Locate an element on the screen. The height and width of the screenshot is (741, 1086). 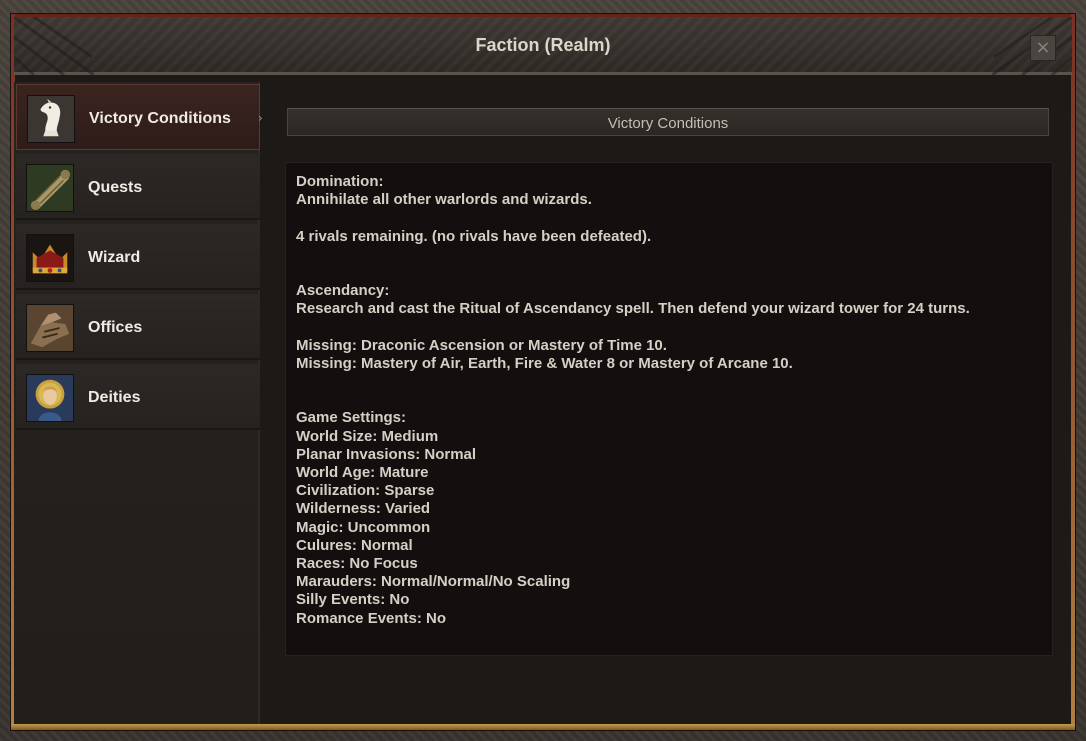
text-line: Planar Invasions: Normal is located at coordinates (386, 454).